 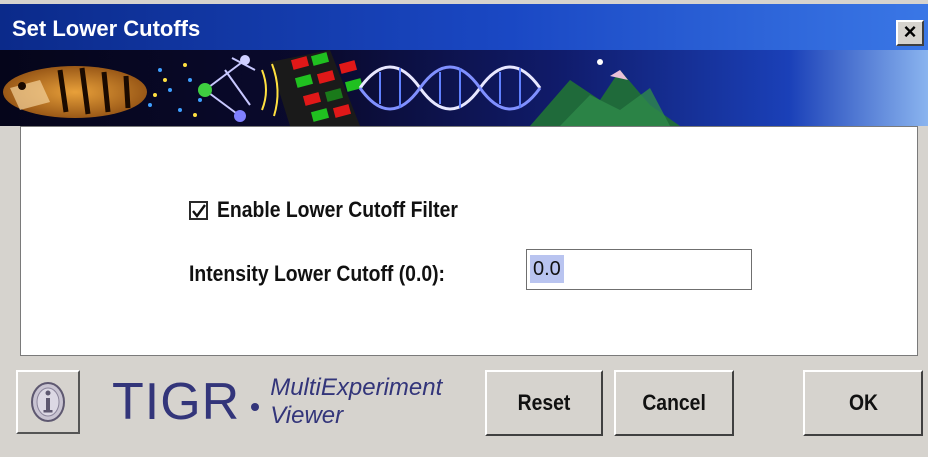 I want to click on cancel-button-label: Cancel, so click(x=674, y=402).